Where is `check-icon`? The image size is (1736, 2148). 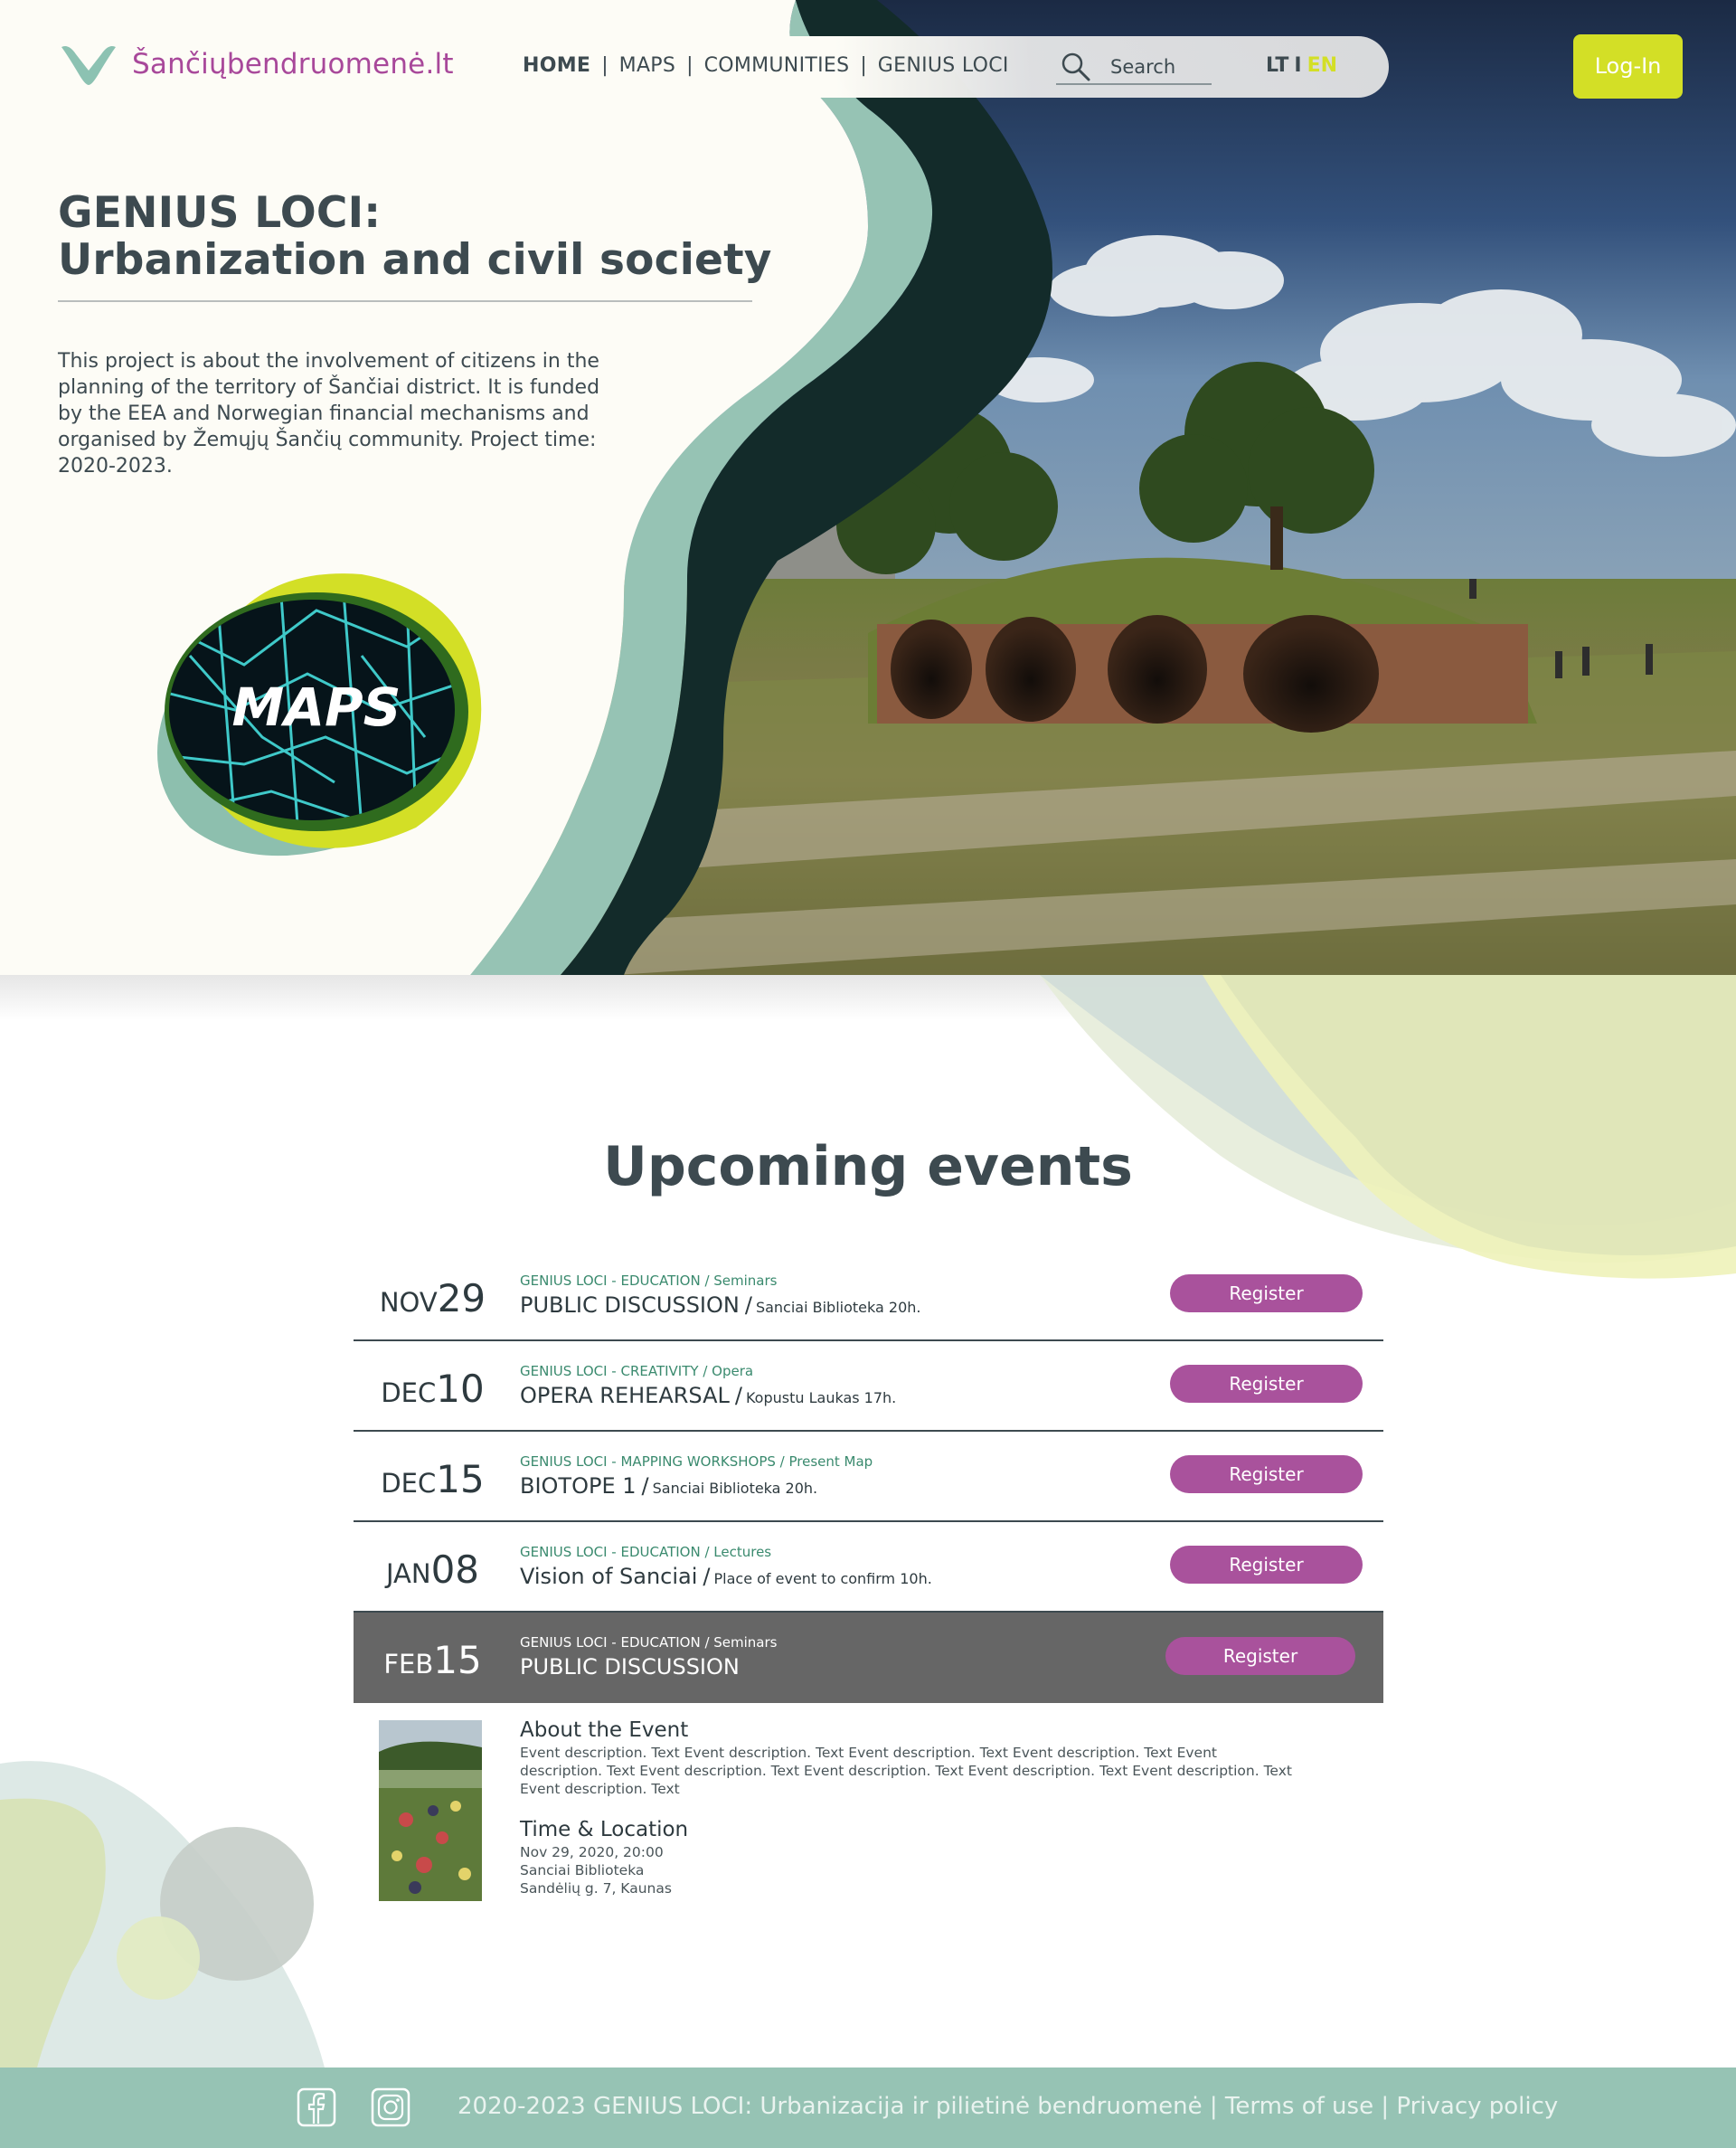 check-icon is located at coordinates (88, 65).